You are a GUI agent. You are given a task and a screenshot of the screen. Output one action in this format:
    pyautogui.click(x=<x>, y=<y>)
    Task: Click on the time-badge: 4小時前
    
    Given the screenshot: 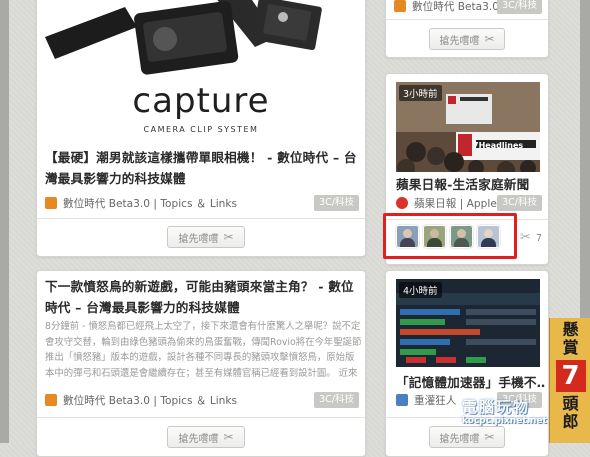 What is the action you would take?
    pyautogui.click(x=420, y=290)
    